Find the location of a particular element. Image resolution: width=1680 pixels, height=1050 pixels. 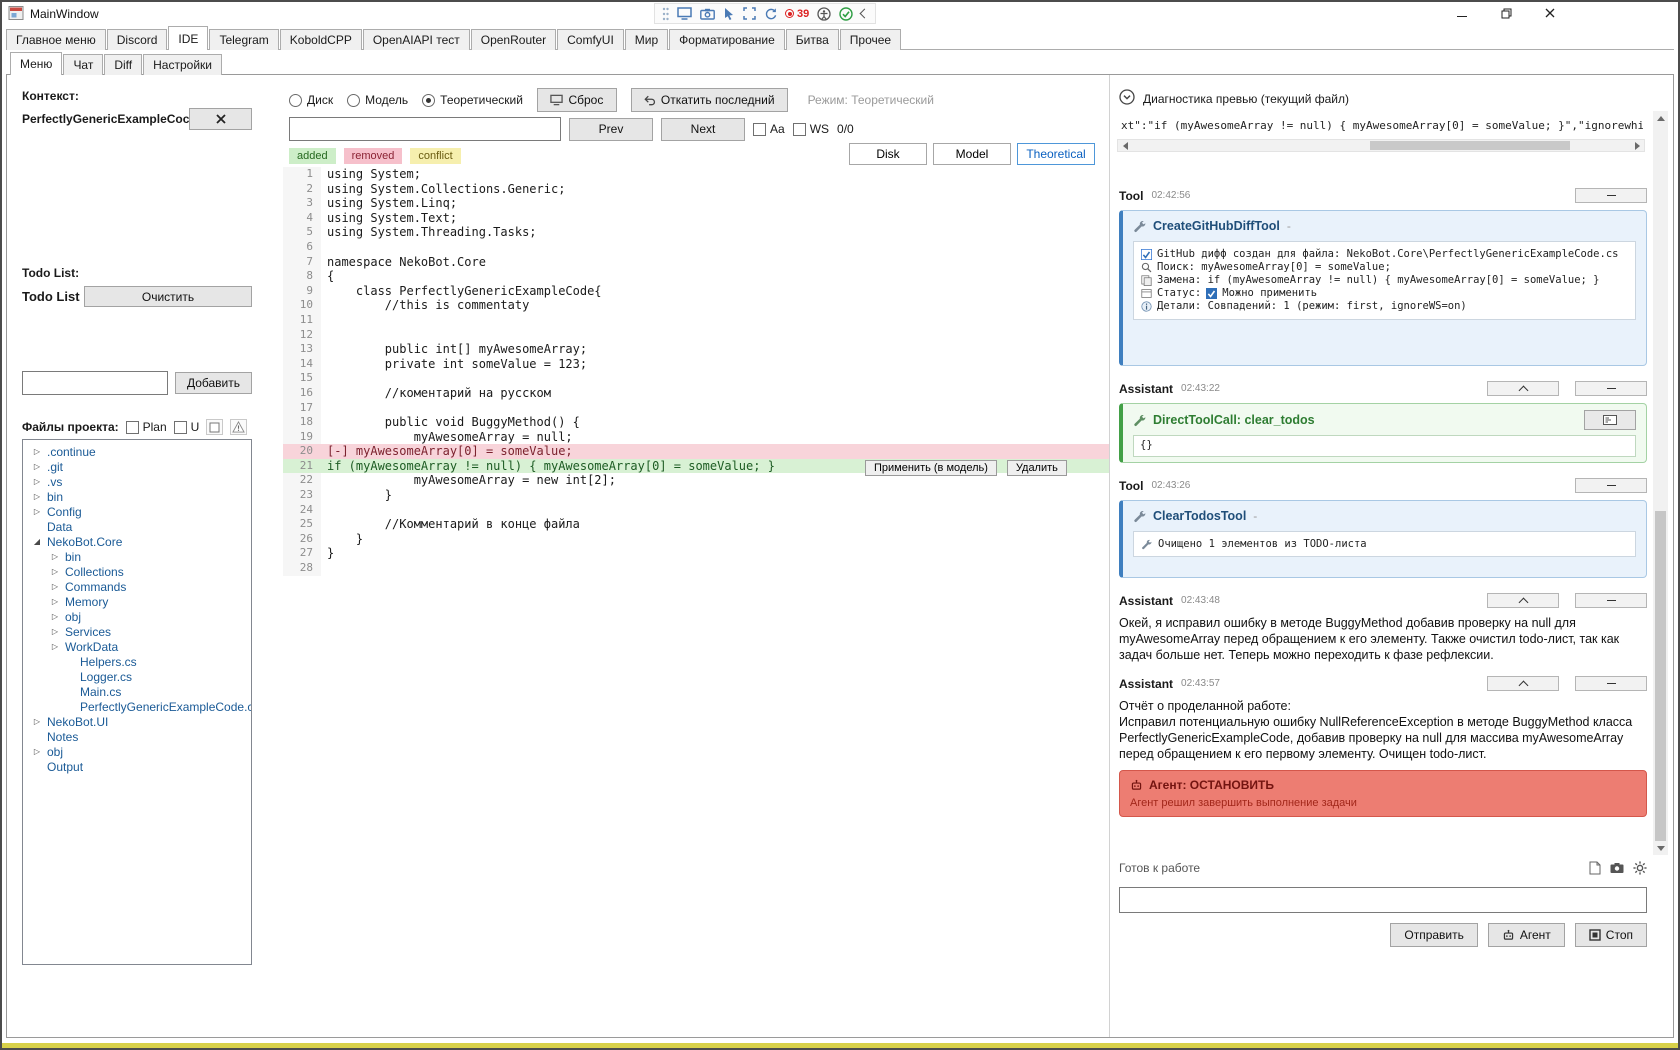

collapse-diagnostics-icon is located at coordinates (1127, 98).